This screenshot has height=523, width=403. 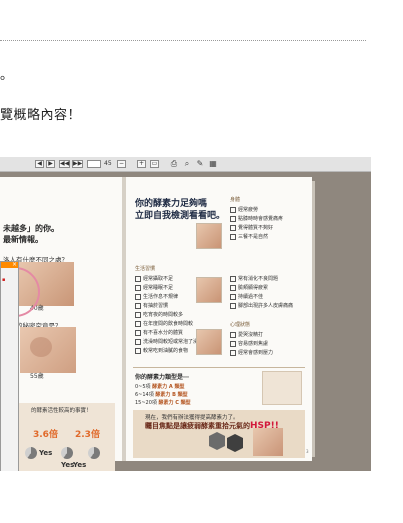 What do you see at coordinates (151, 305) in the screenshot?
I see `checklist-item: 有抽菸習慣` at bounding box center [151, 305].